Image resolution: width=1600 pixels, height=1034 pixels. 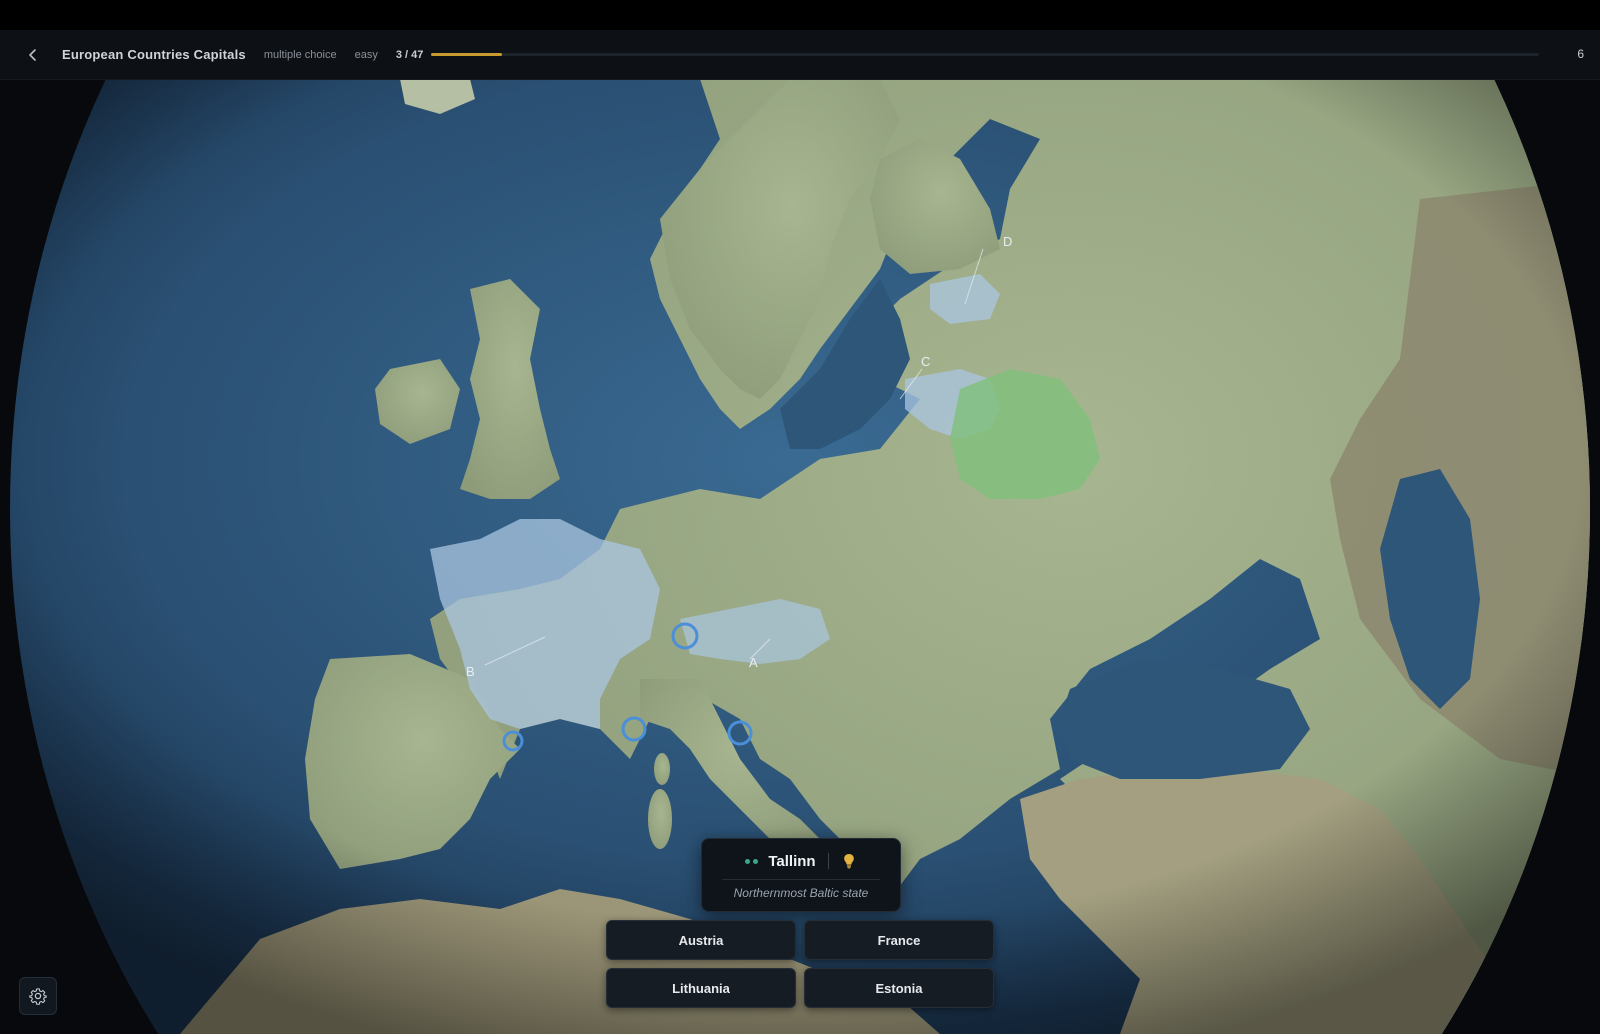 What do you see at coordinates (792, 861) in the screenshot?
I see `question-prompt: Tallinn` at bounding box center [792, 861].